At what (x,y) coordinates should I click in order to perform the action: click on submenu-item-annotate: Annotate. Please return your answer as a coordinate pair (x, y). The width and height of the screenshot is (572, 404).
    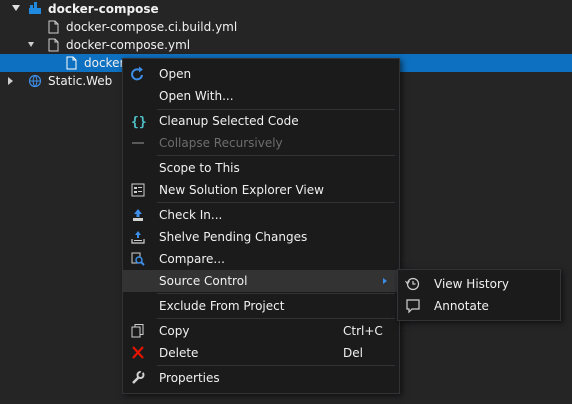
    Looking at the image, I should click on (479, 306).